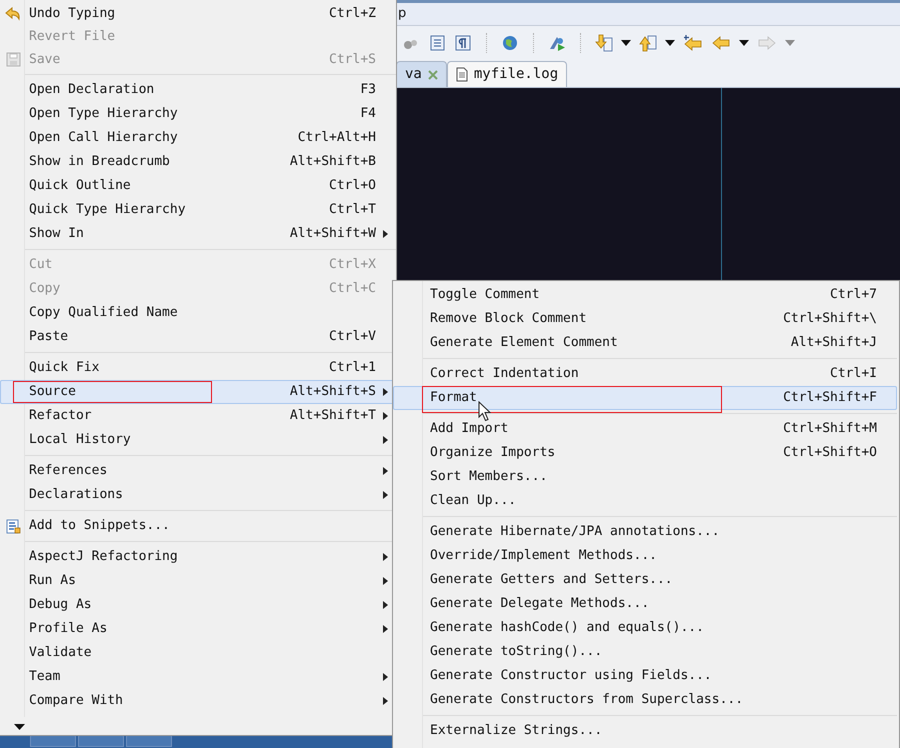 The width and height of the screenshot is (900, 748). I want to click on document-icon, so click(437, 43).